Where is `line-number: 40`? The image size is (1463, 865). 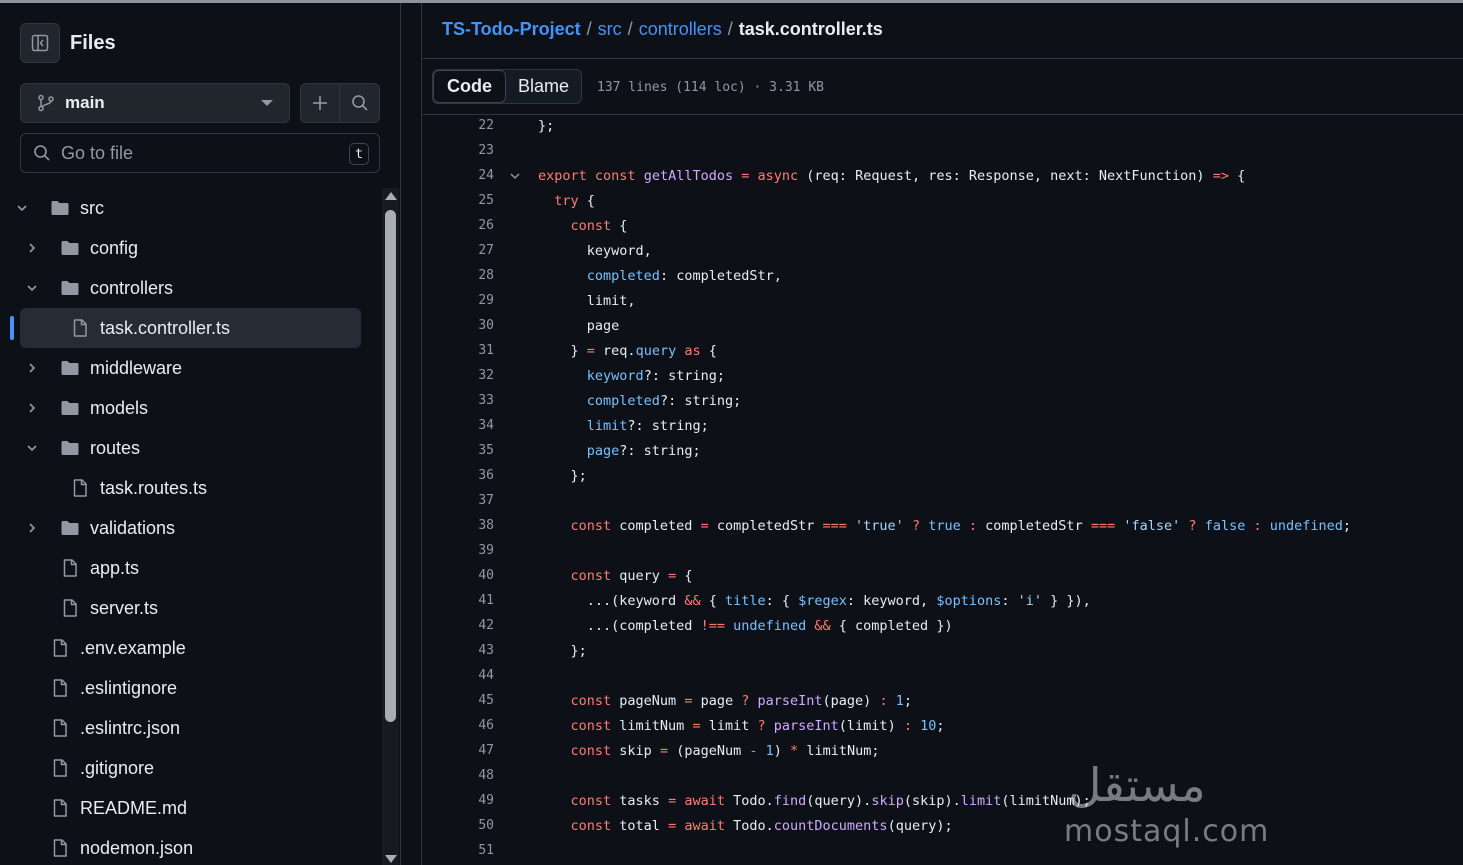
line-number: 40 is located at coordinates (458, 575).